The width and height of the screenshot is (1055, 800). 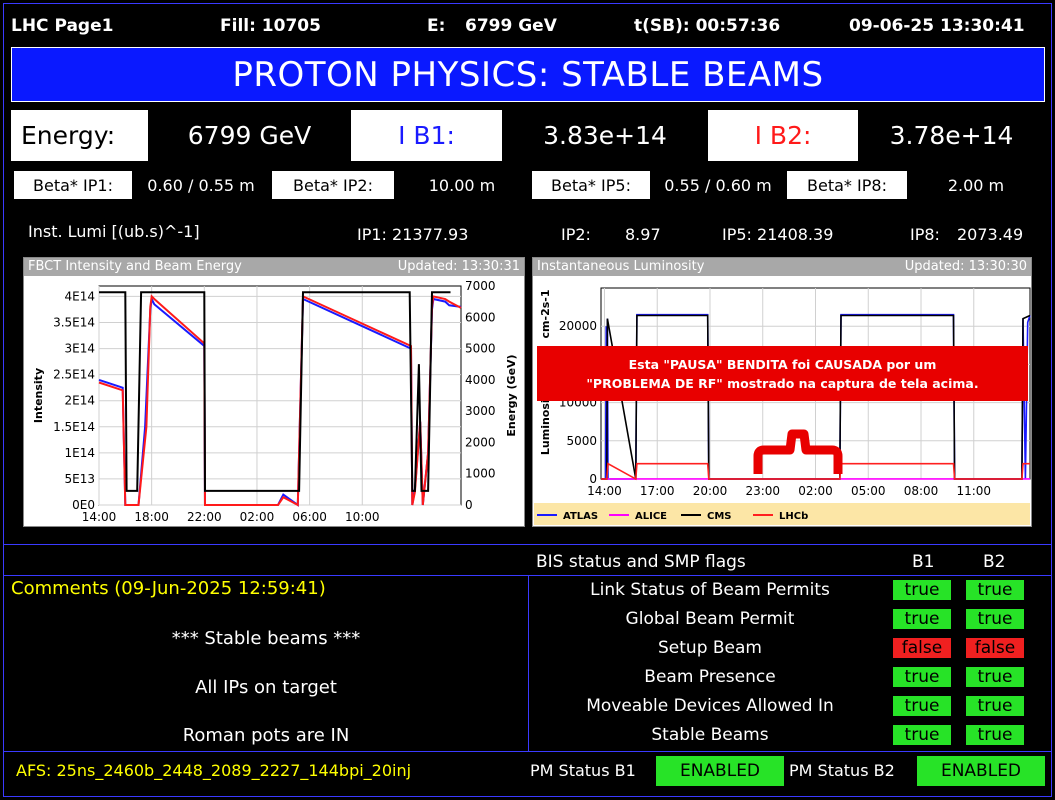 What do you see at coordinates (965, 266) in the screenshot?
I see `lumi-chart-updated: Updated: 13:30:30` at bounding box center [965, 266].